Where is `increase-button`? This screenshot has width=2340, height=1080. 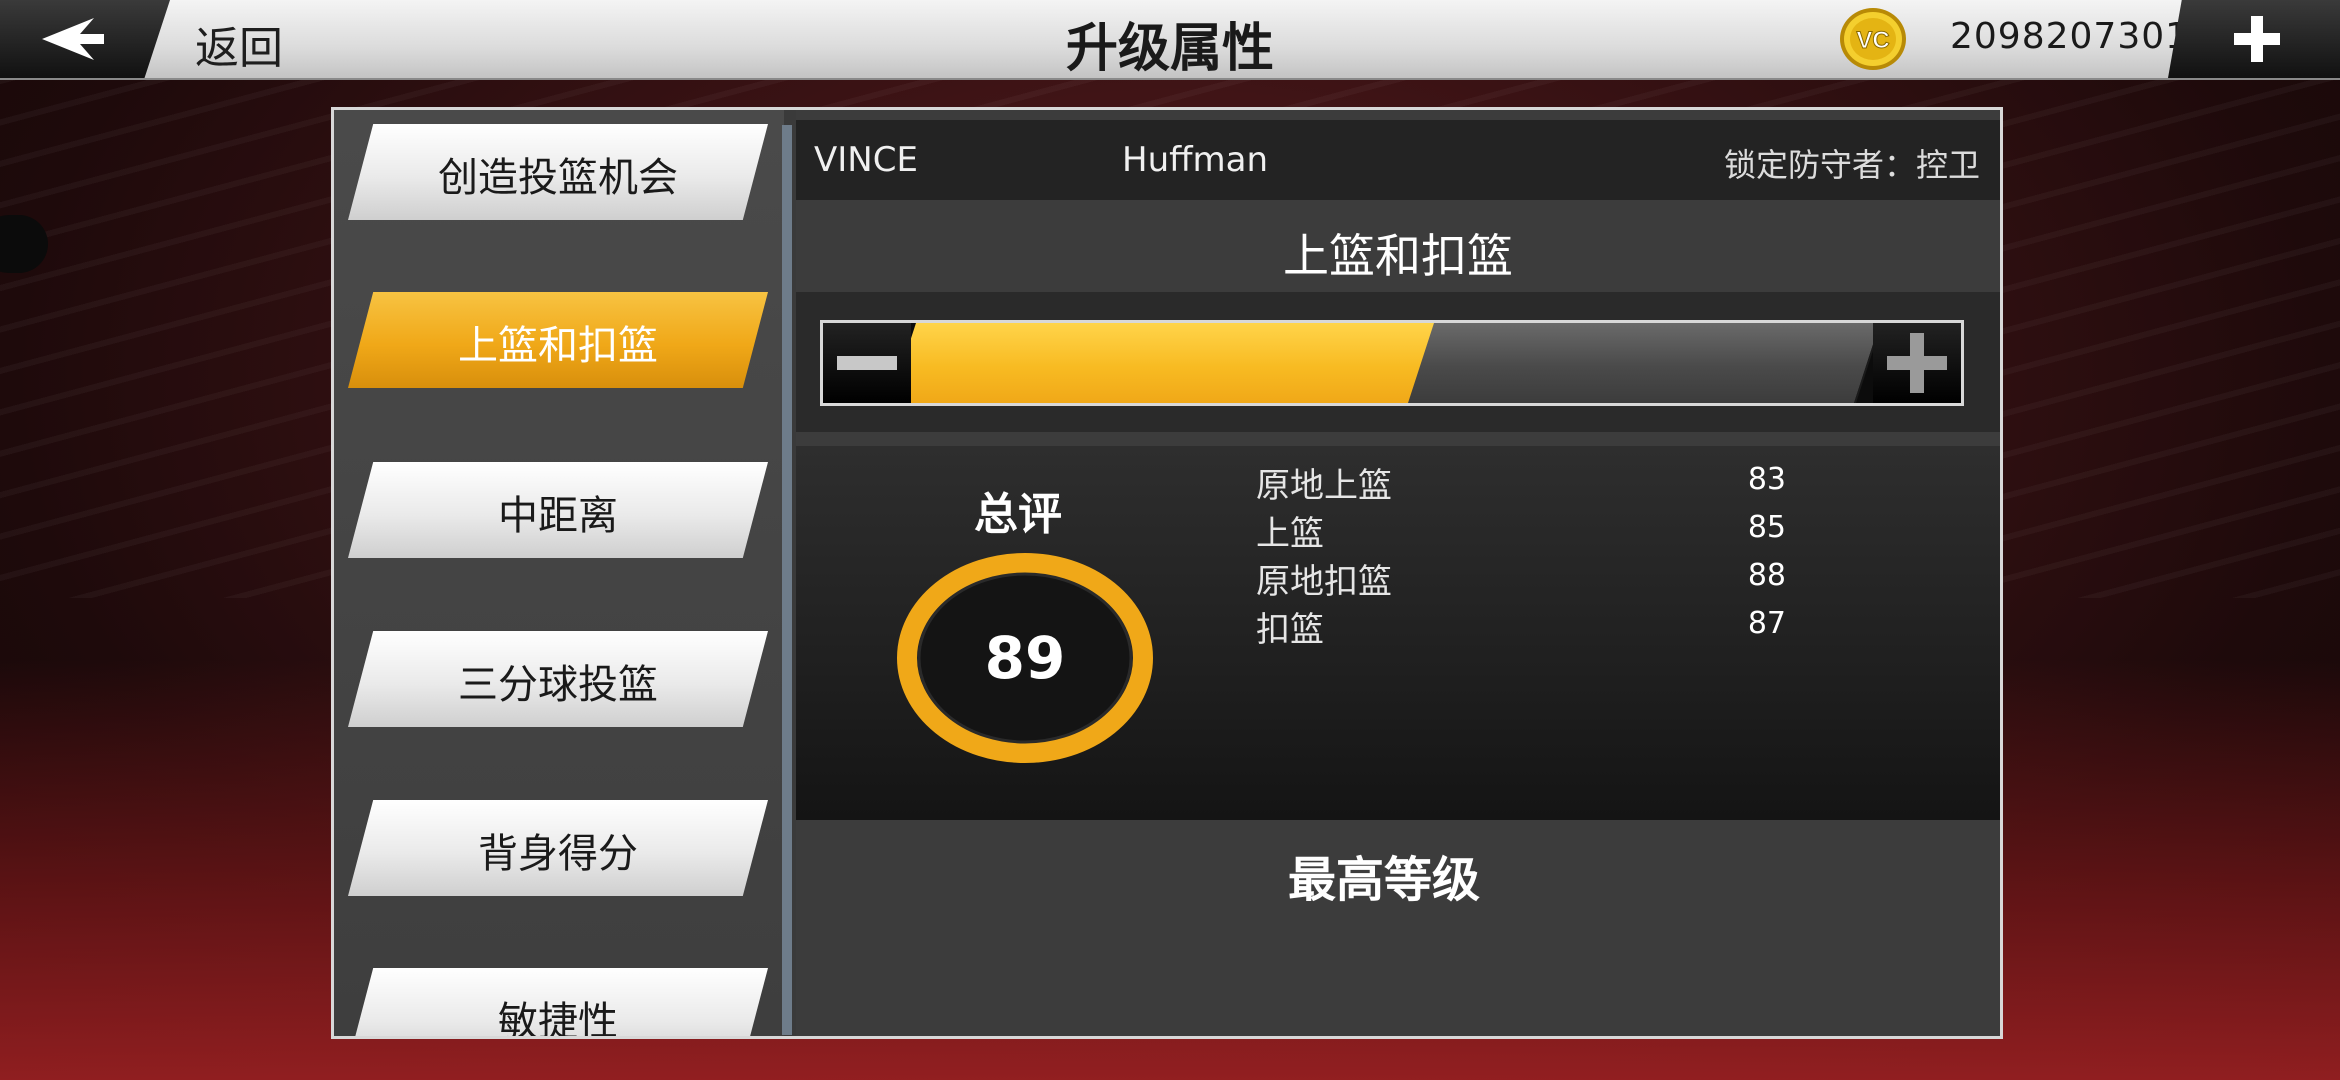
increase-button is located at coordinates (1917, 363).